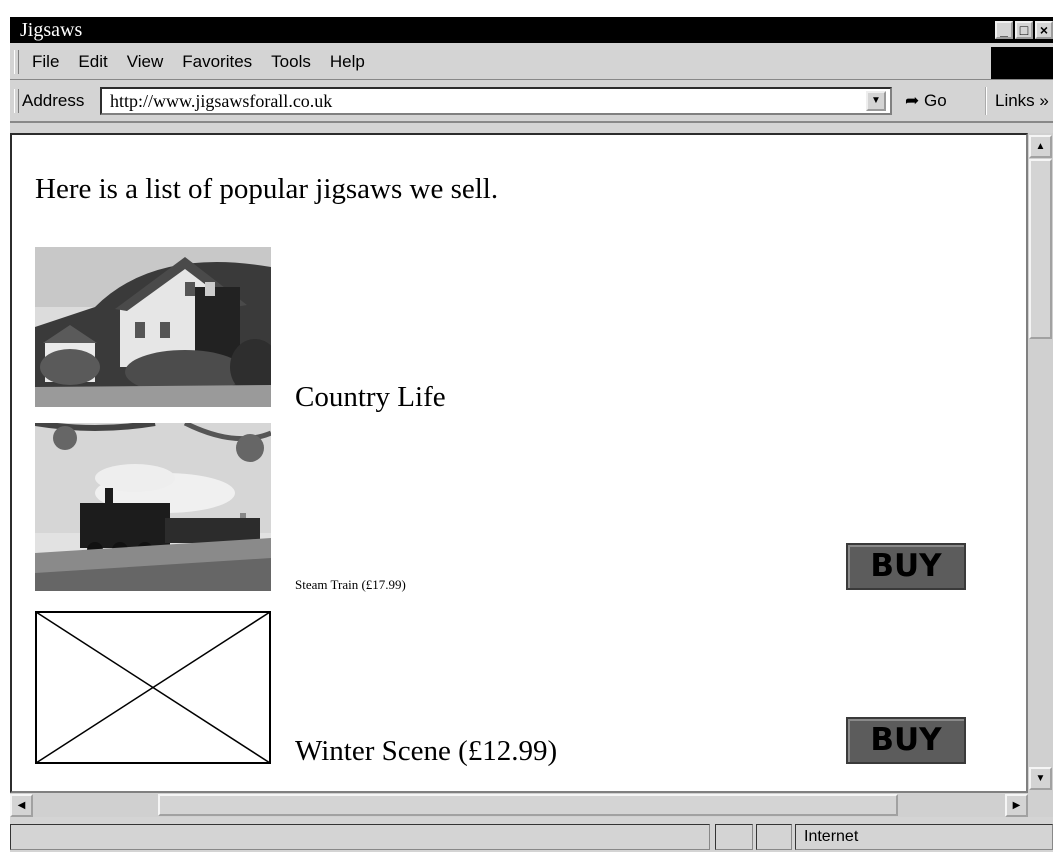 The width and height of the screenshot is (1053, 852). Describe the element at coordinates (16, 62) in the screenshot. I see `toolbar-grip` at that location.